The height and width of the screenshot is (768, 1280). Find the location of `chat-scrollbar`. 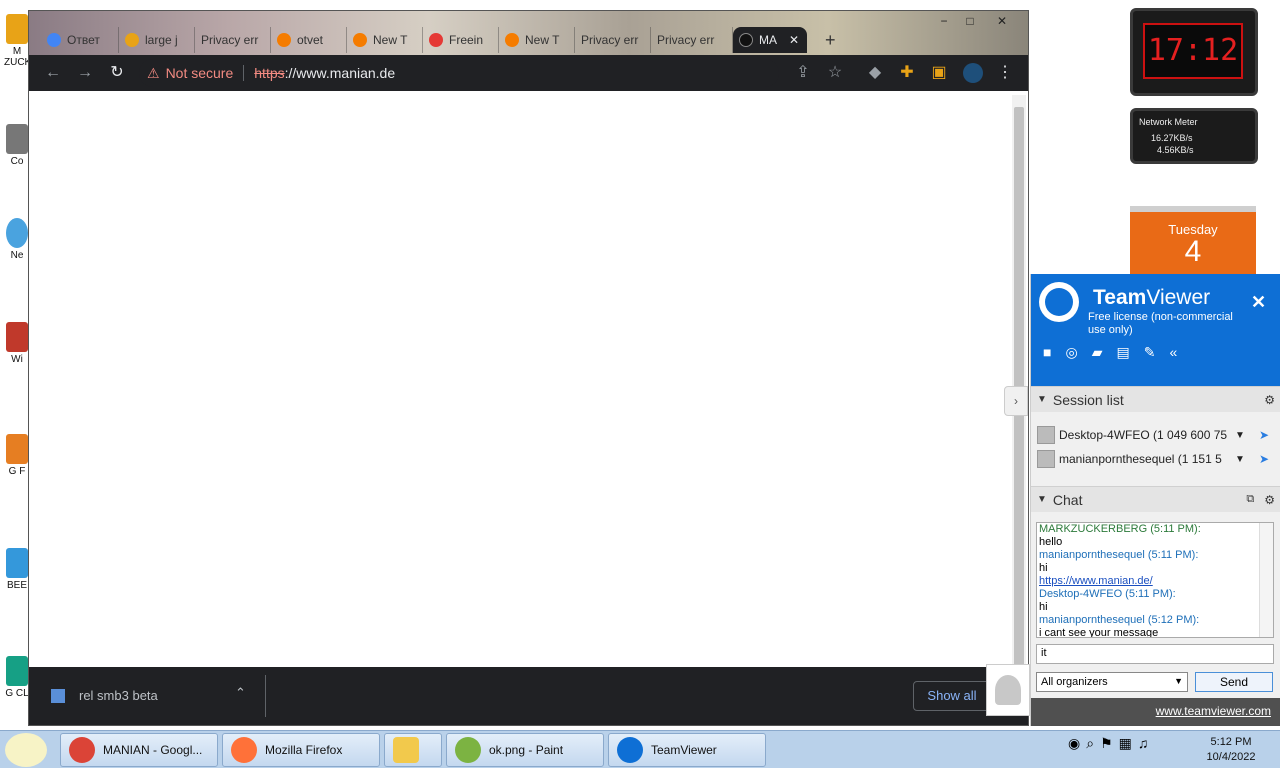

chat-scrollbar is located at coordinates (1266, 580).